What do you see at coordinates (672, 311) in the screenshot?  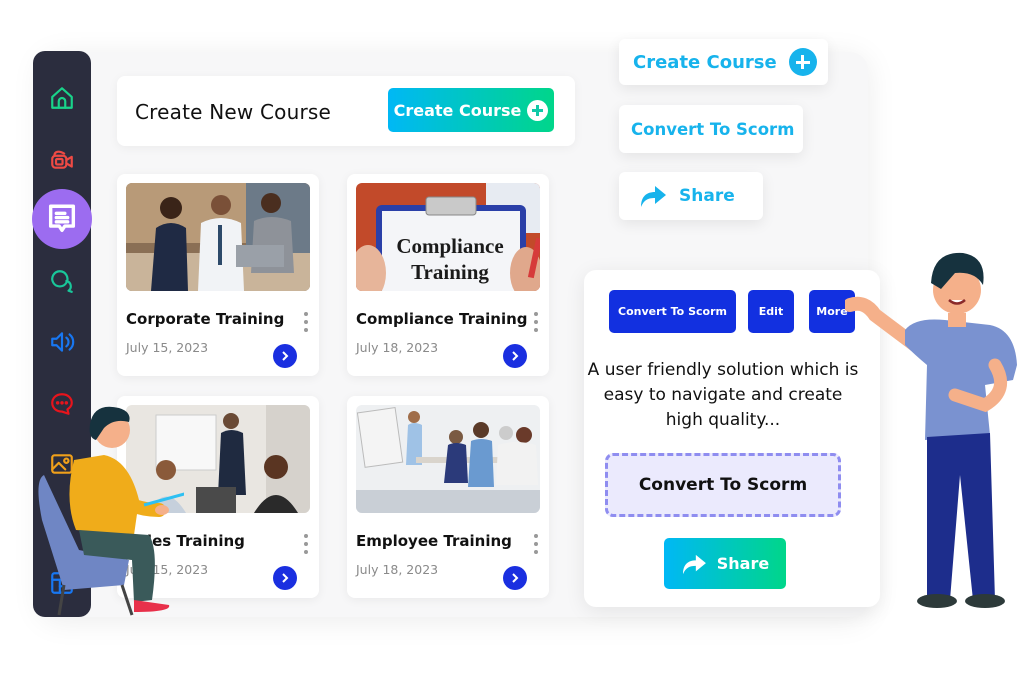 I see `convert-to-scorm-button: Convert To Scorm` at bounding box center [672, 311].